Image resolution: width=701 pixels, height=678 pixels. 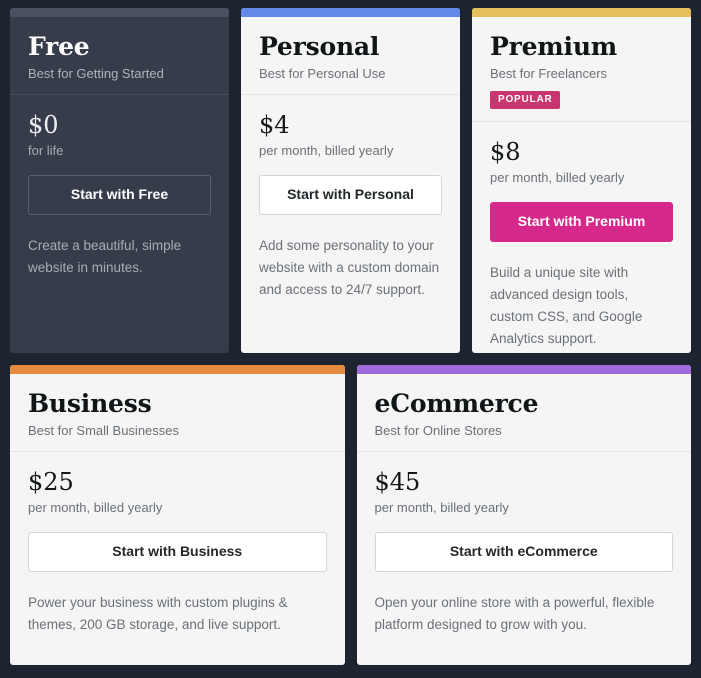 I want to click on plan-price-note-personal: per month, billed yearly, so click(x=326, y=150).